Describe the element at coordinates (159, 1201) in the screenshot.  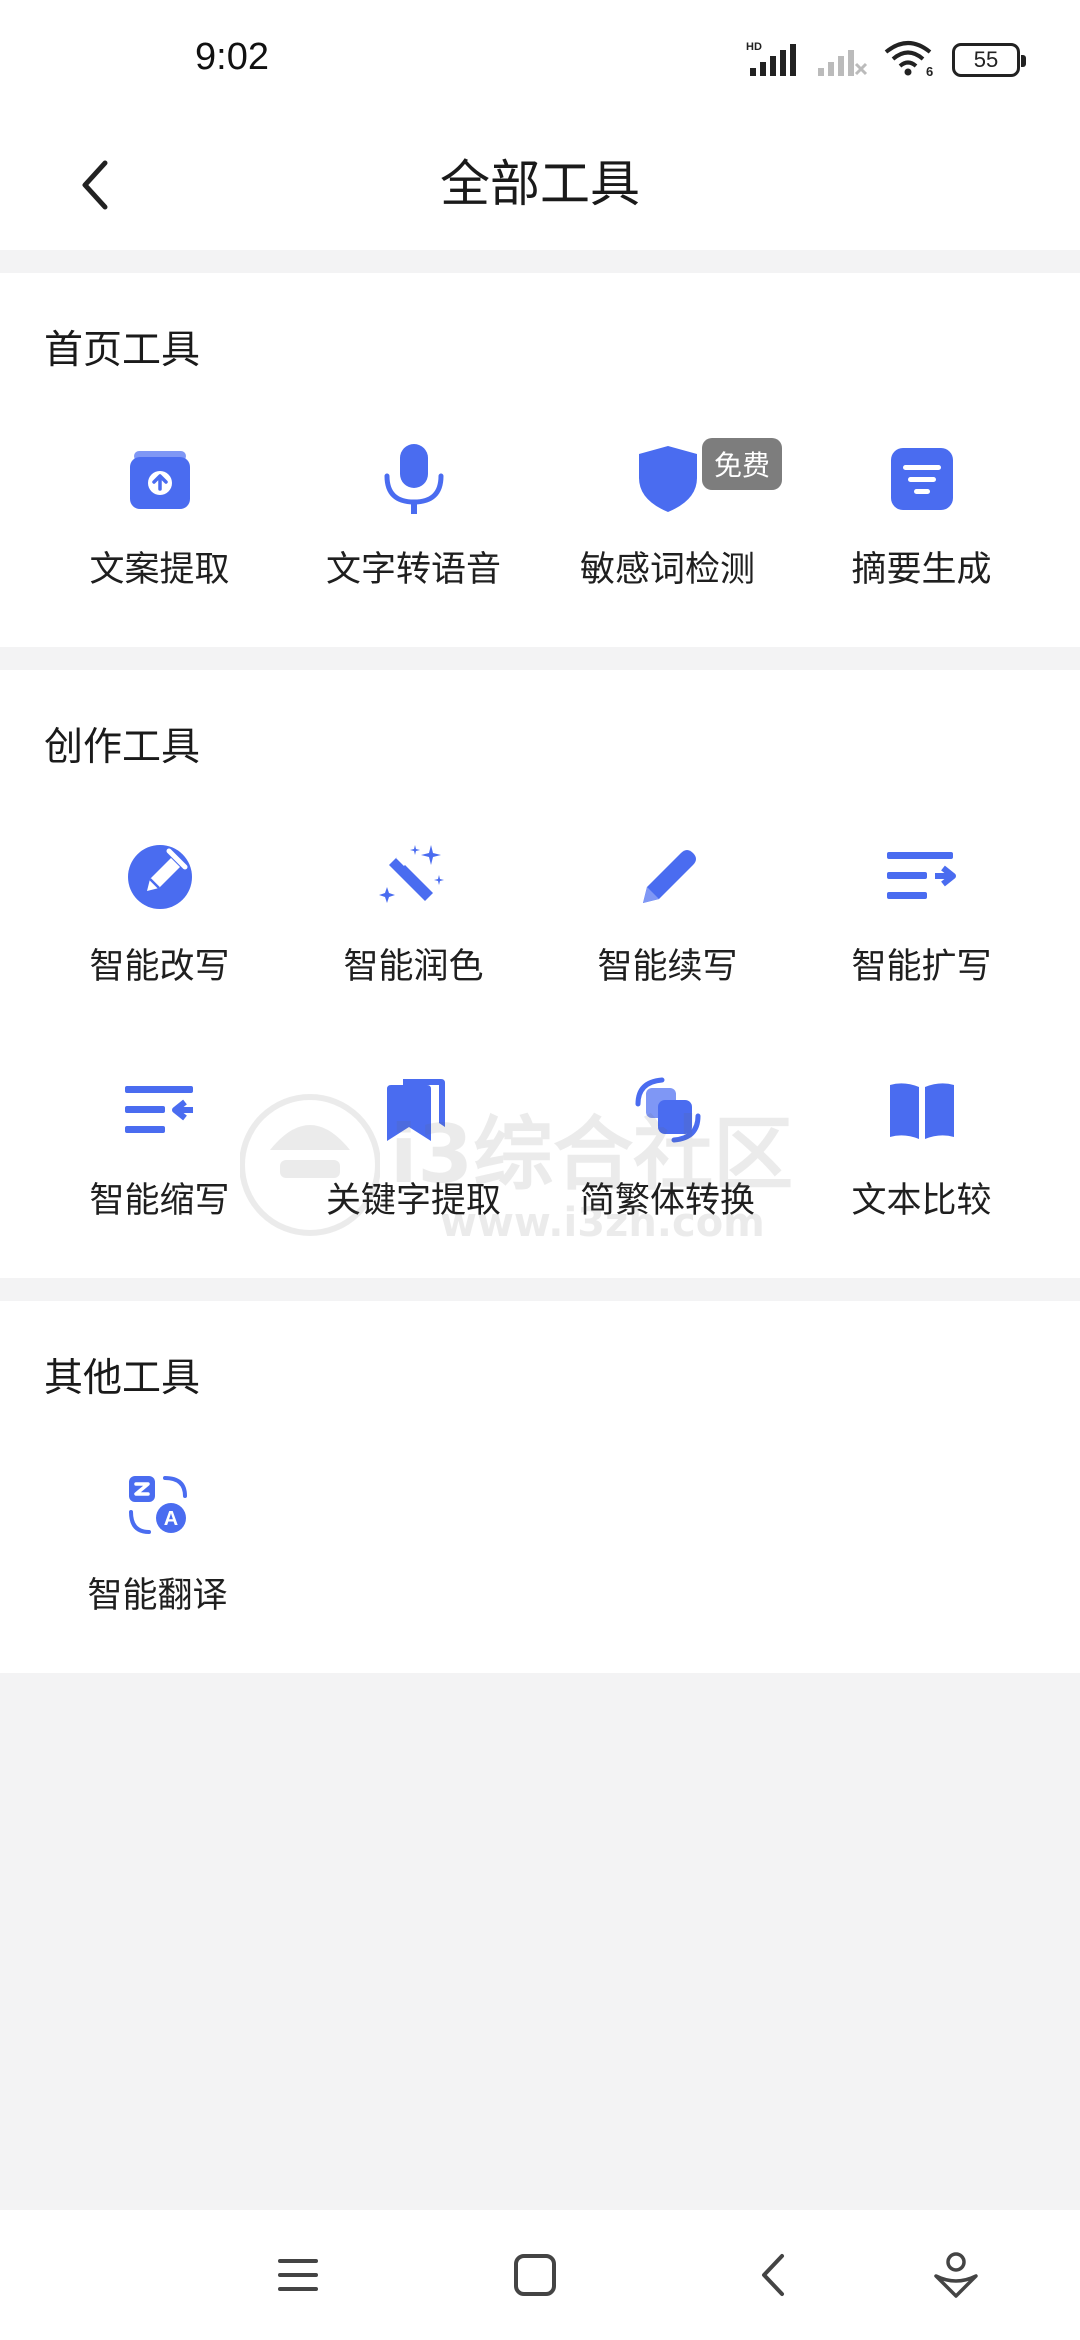
I see `tool-label: 智能缩写` at that location.